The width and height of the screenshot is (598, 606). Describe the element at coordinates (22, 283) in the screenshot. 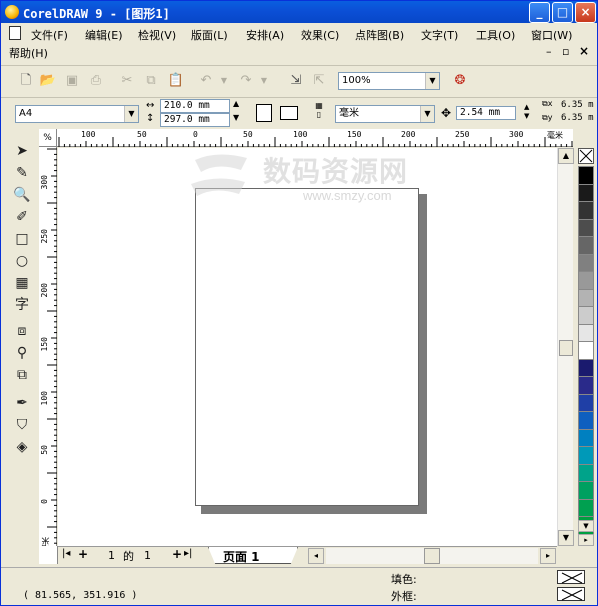

I see `graph-paper-tool-icon: ▦` at that location.